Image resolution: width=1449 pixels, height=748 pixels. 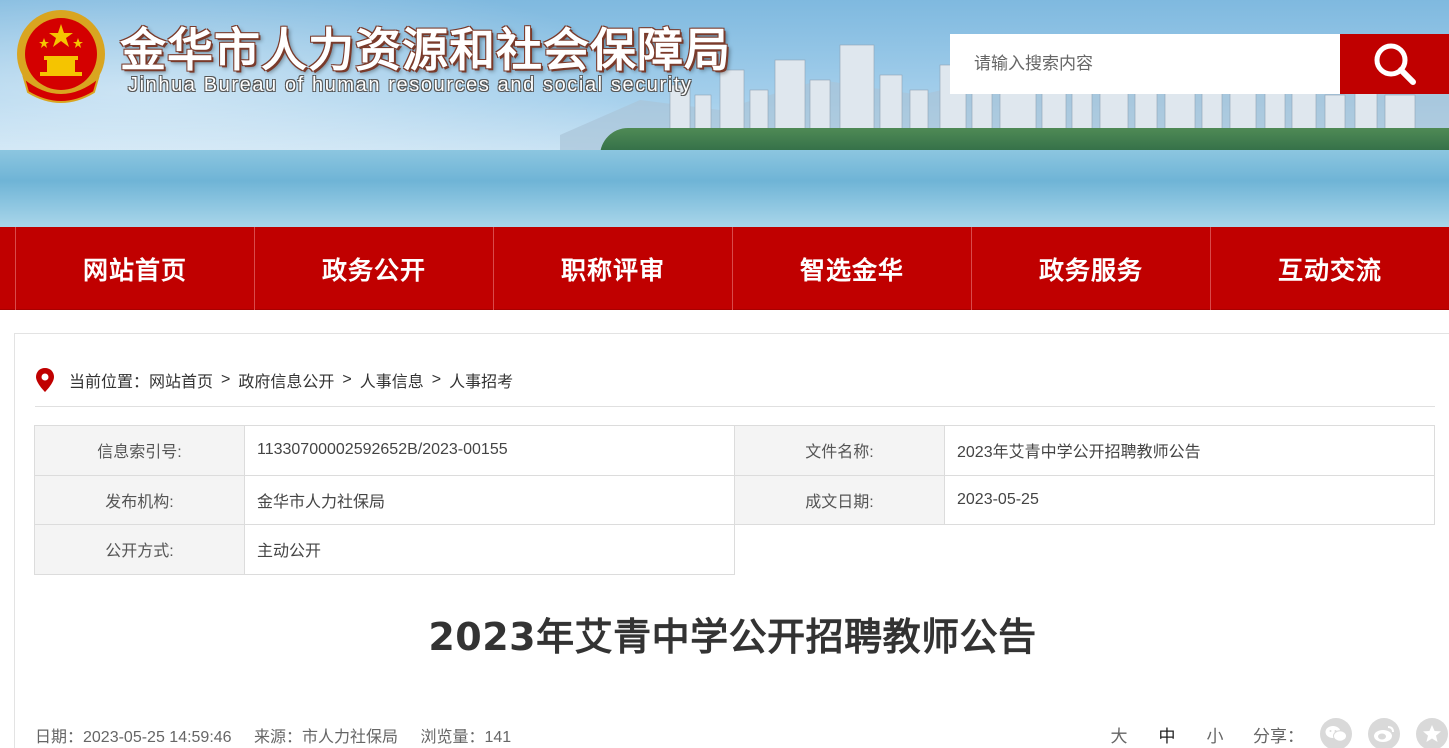 What do you see at coordinates (392, 380) in the screenshot?
I see `breadcrumb-personnel-info: 人事信息` at bounding box center [392, 380].